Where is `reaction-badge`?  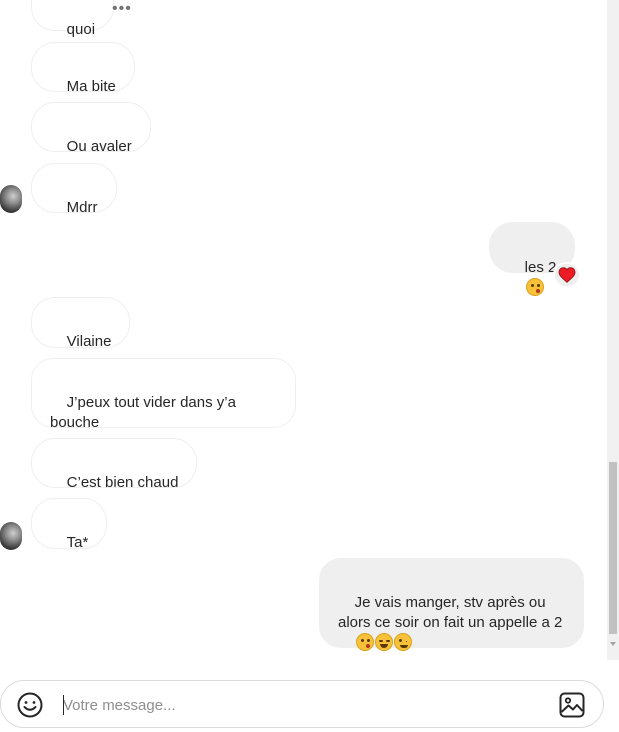 reaction-badge is located at coordinates (567, 275).